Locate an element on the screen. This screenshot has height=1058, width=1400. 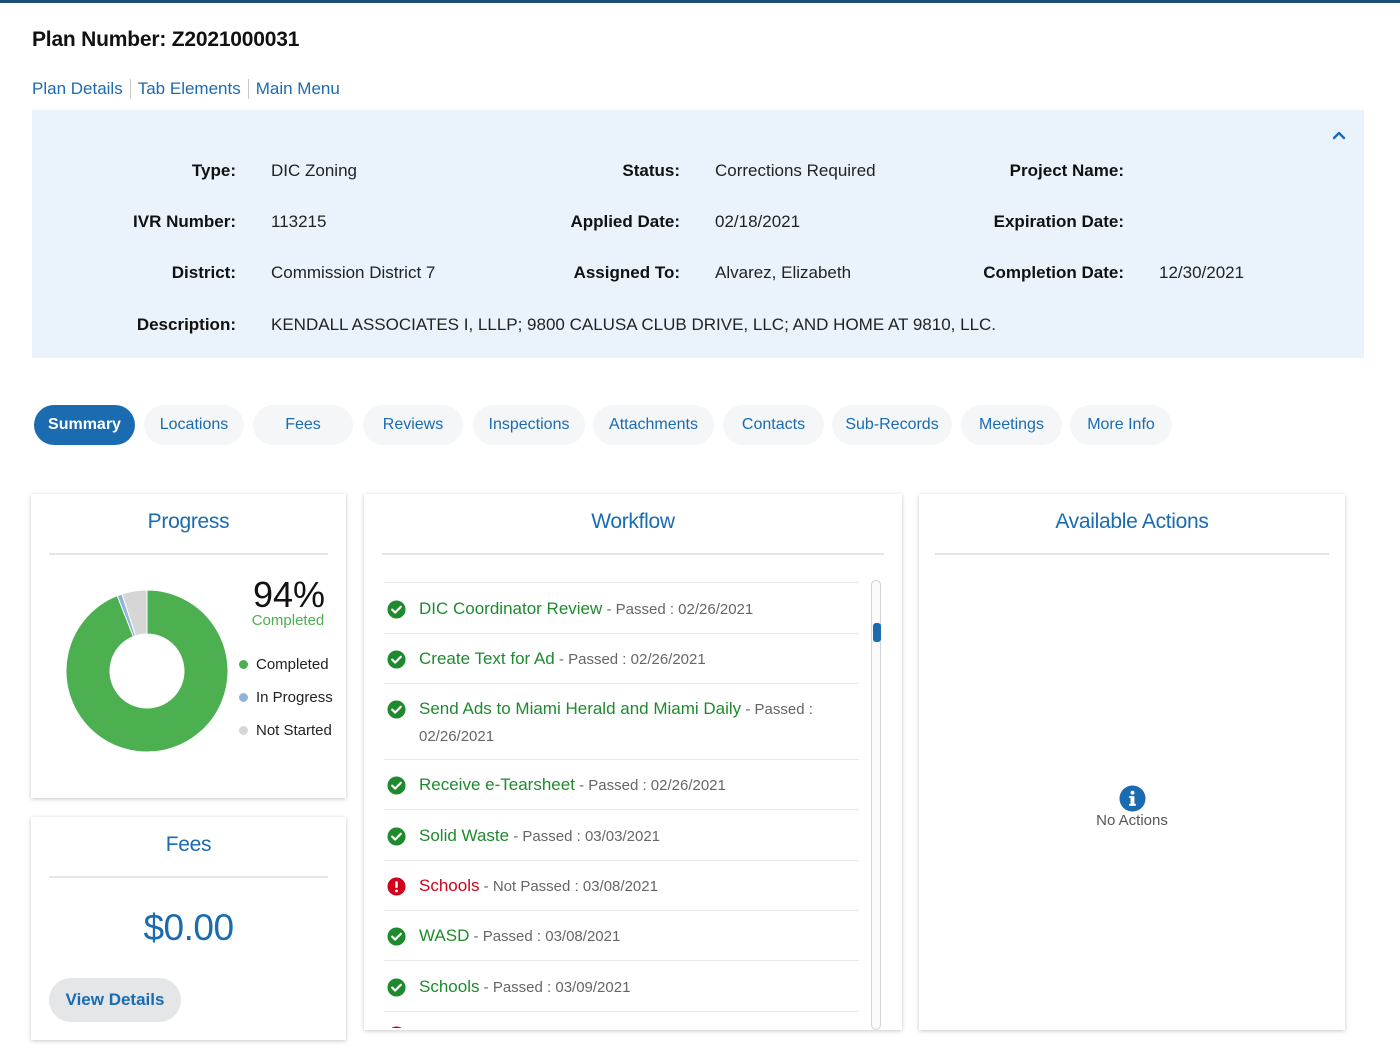
workflow-item: Schools - Passed : 03/09/2021 is located at coordinates (621, 985).